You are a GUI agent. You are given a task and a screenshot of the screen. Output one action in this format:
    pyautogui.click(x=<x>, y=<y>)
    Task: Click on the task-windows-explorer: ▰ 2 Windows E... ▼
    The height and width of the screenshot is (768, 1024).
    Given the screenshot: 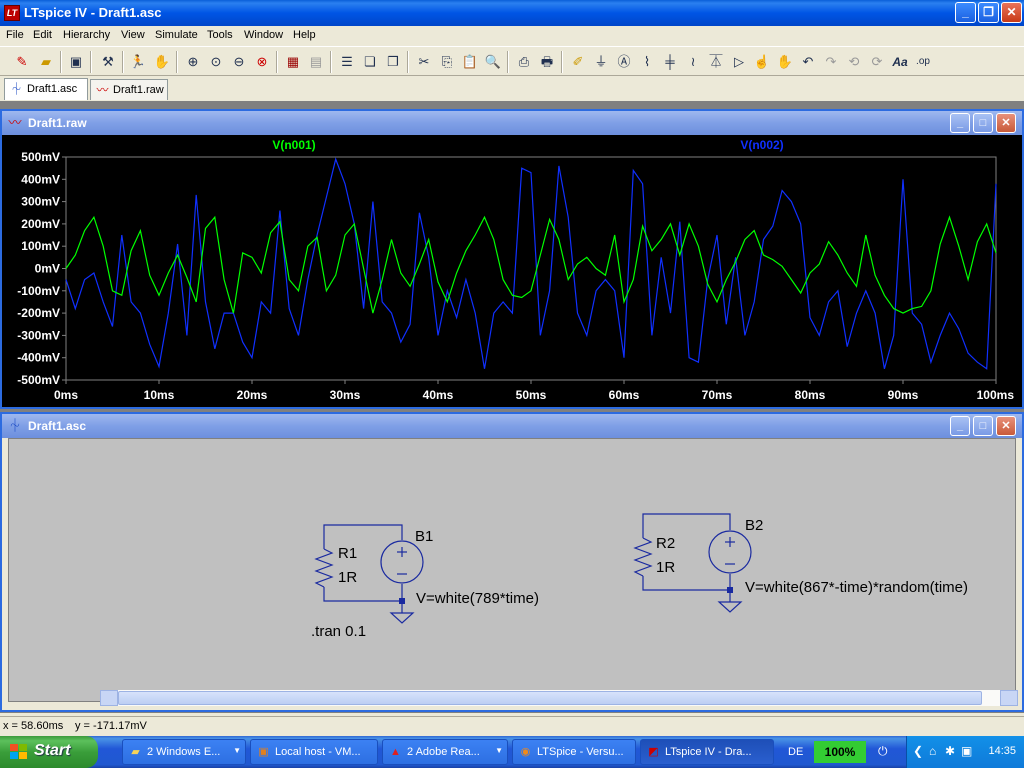 What is the action you would take?
    pyautogui.click(x=184, y=752)
    